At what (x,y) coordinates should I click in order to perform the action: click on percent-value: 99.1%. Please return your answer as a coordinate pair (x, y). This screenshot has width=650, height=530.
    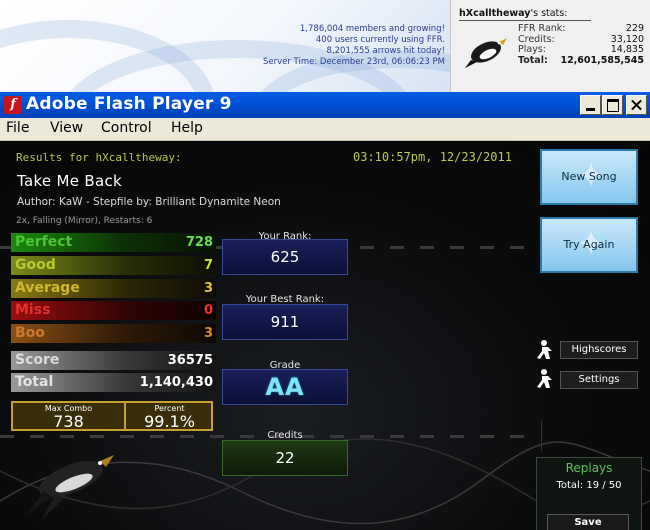
    Looking at the image, I should click on (169, 421).